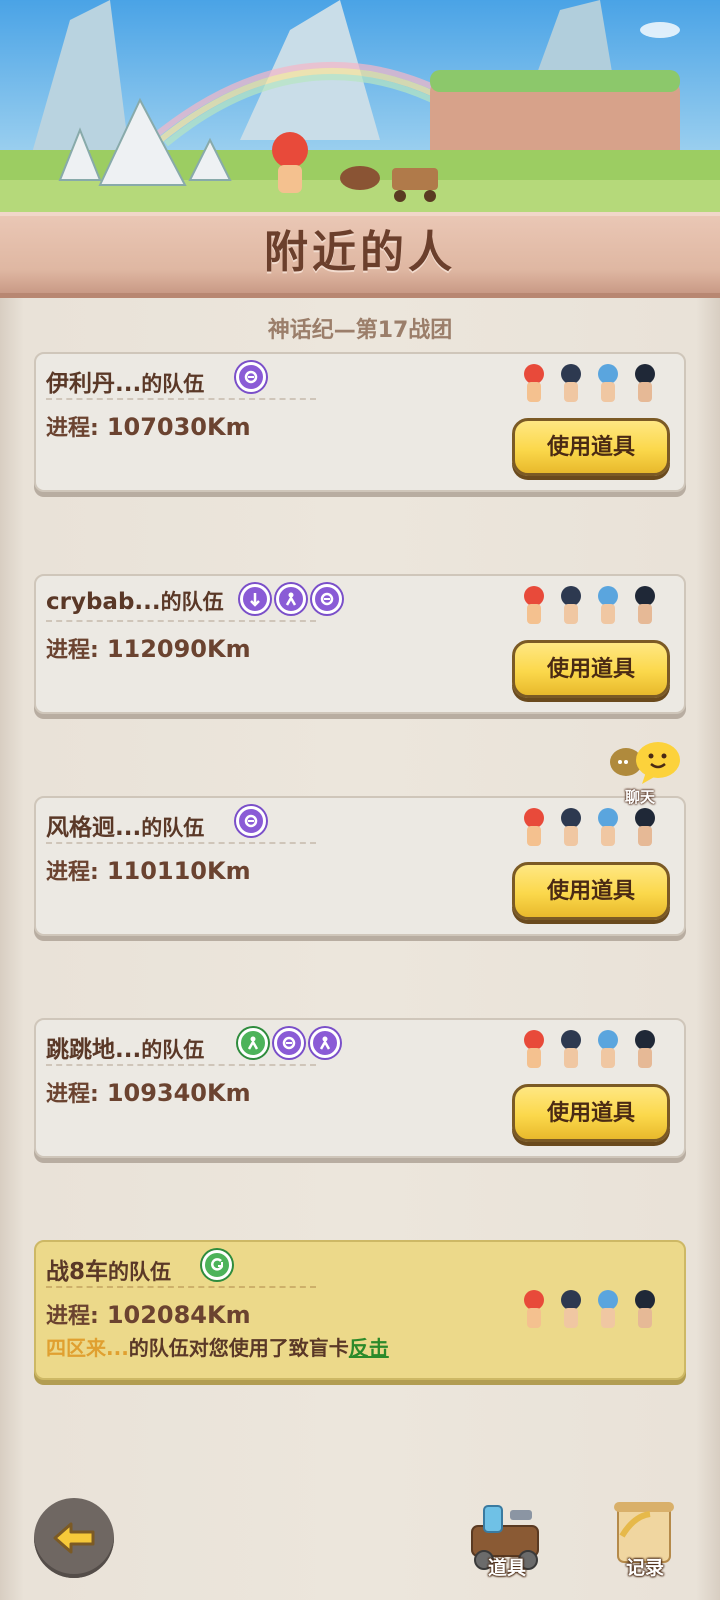 The image size is (720, 1600). I want to click on attack-notice: 四区来...的队伍对您使用了致盲卡反击, so click(217, 1346).